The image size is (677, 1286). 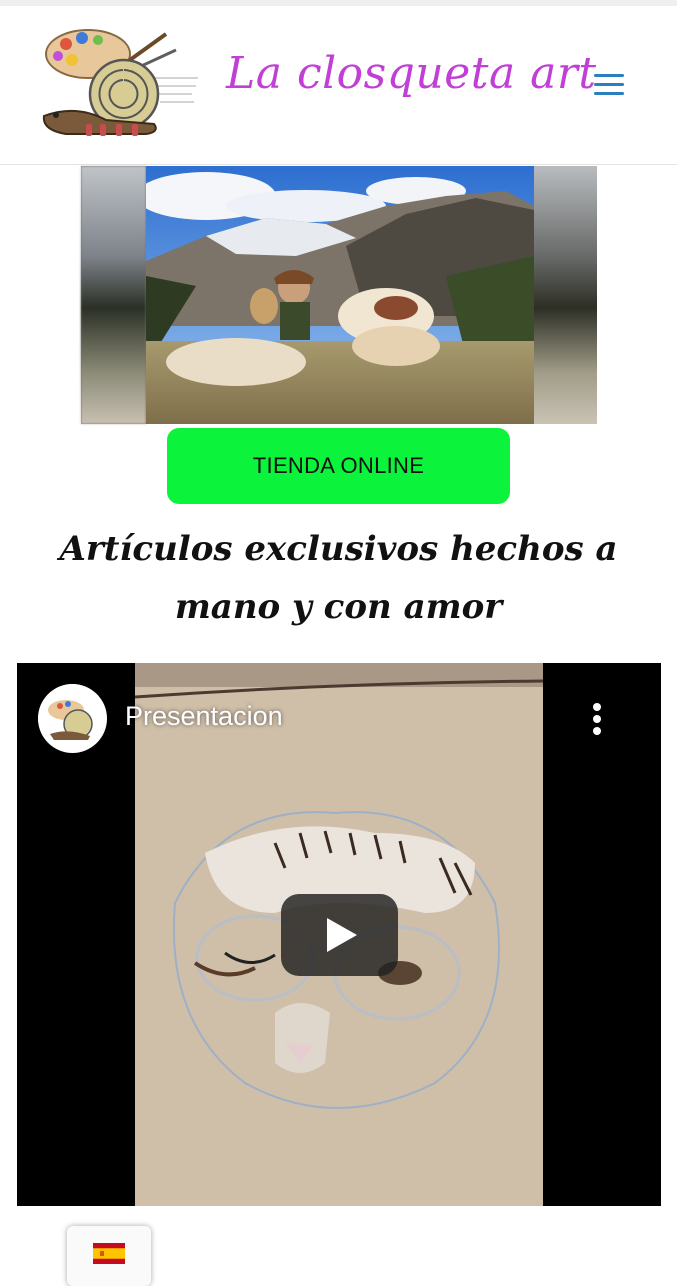 What do you see at coordinates (565, 295) in the screenshot?
I see `hero-blur-right` at bounding box center [565, 295].